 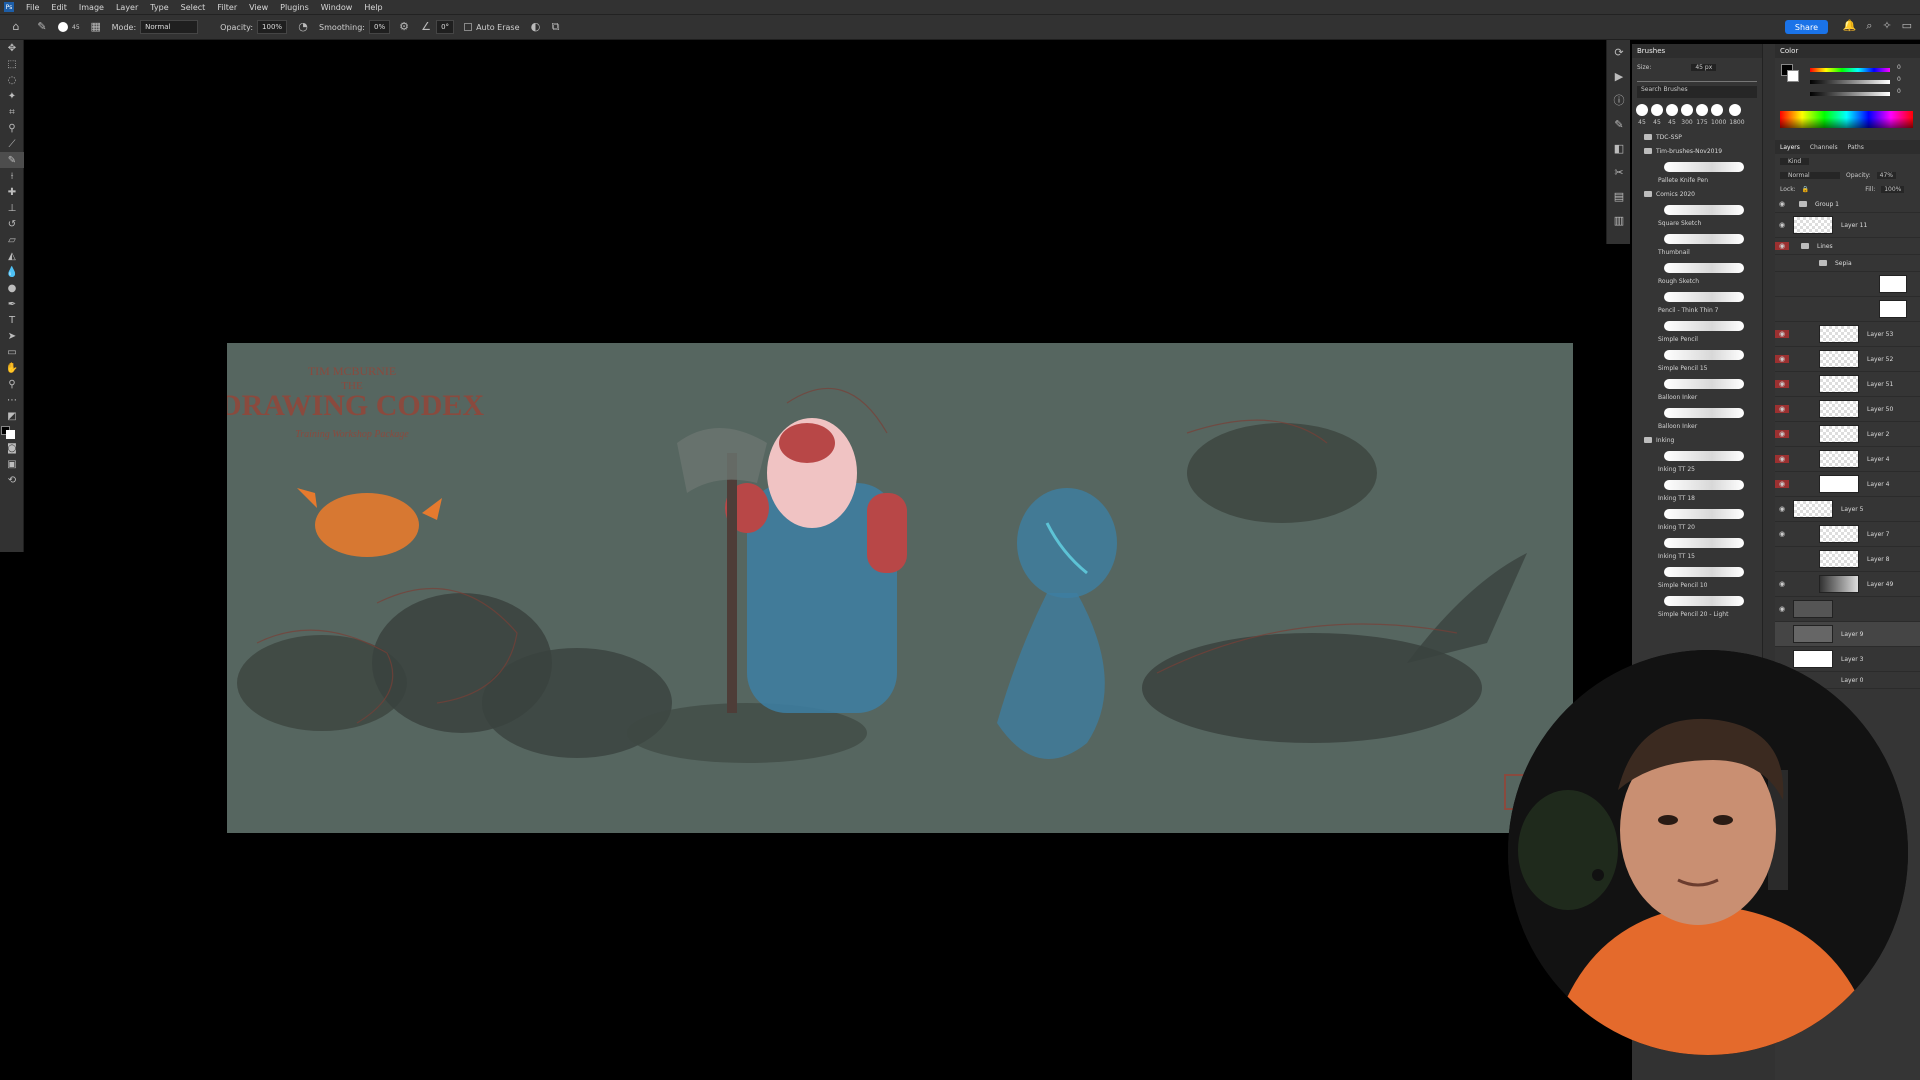 I want to click on healing-tool-icon: ✚, so click(x=12, y=192).